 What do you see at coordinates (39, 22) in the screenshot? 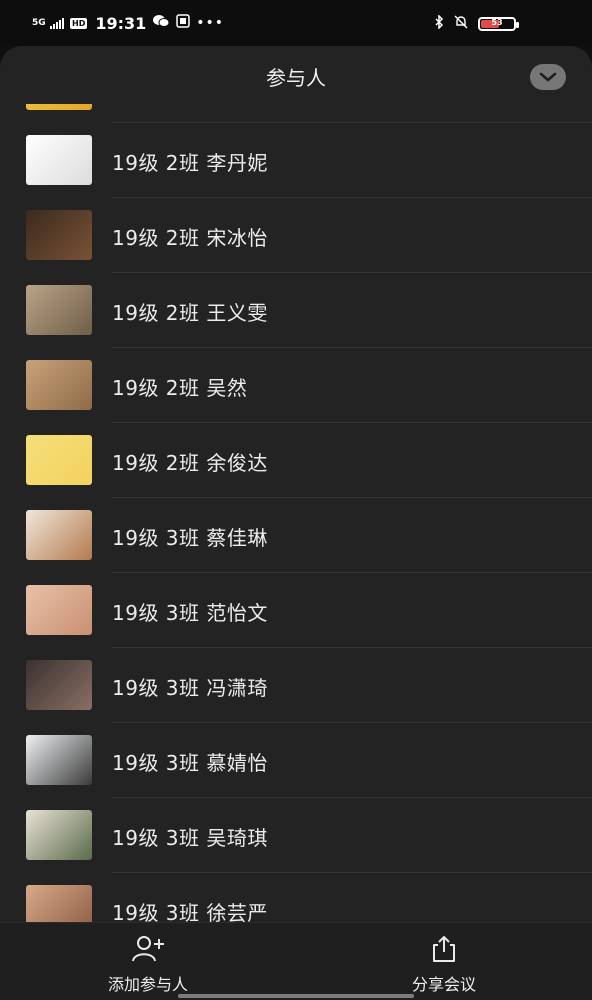
I see `network-type: 5G` at bounding box center [39, 22].